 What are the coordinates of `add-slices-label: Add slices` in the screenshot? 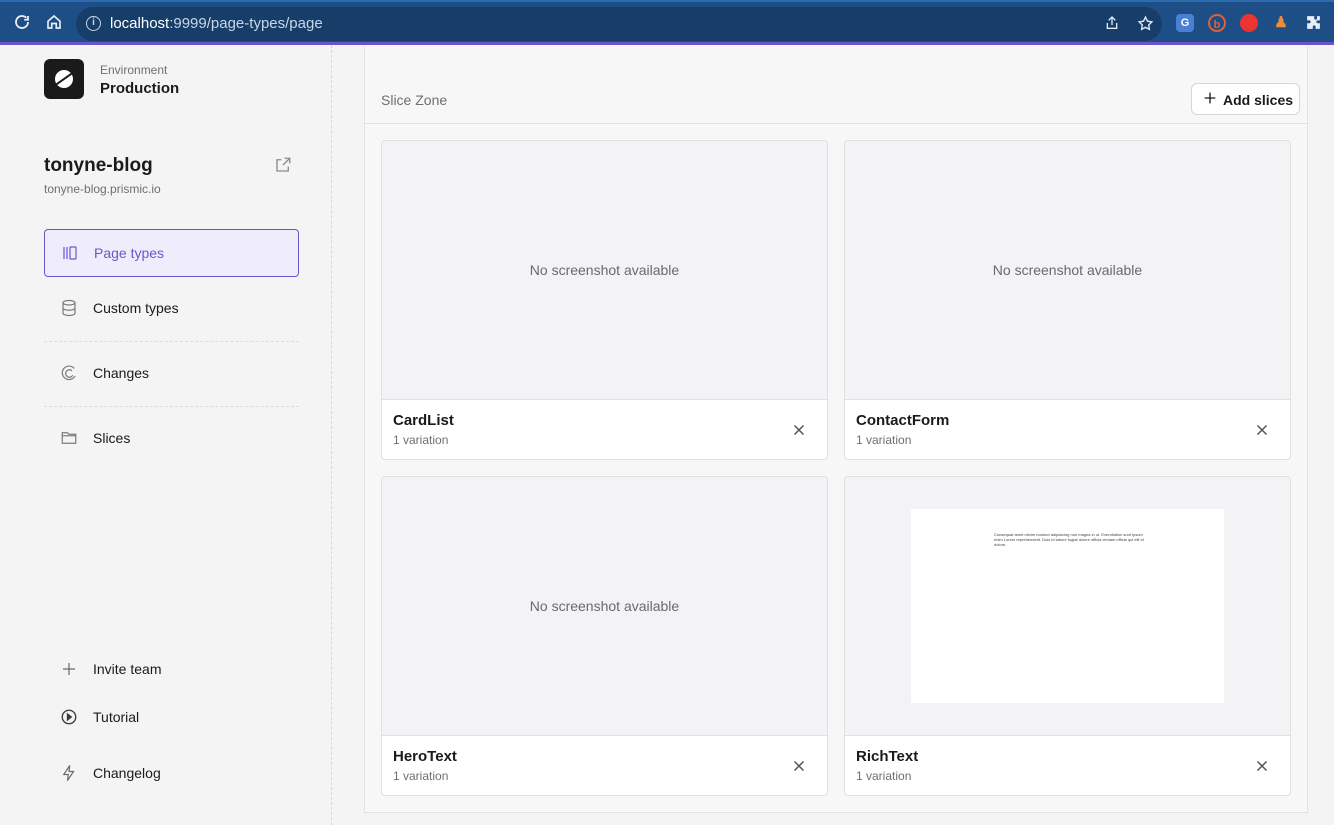 It's located at (1258, 100).